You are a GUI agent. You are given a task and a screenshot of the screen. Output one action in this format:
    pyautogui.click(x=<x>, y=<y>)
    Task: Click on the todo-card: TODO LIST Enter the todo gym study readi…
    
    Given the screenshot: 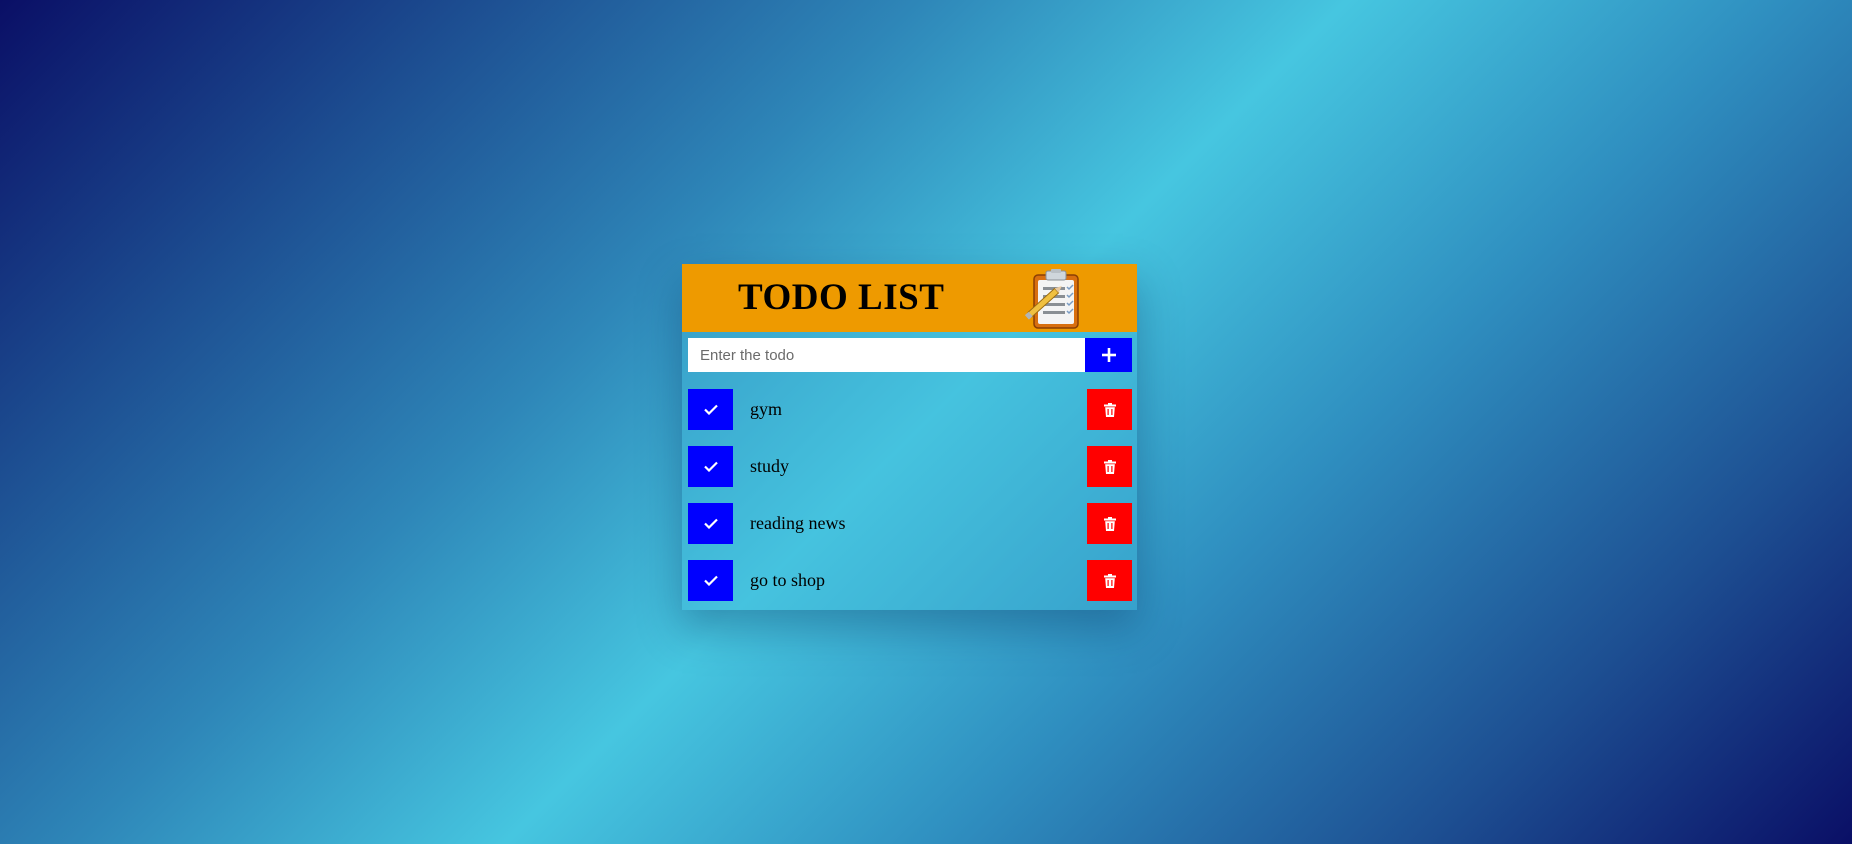 What is the action you would take?
    pyautogui.click(x=909, y=437)
    